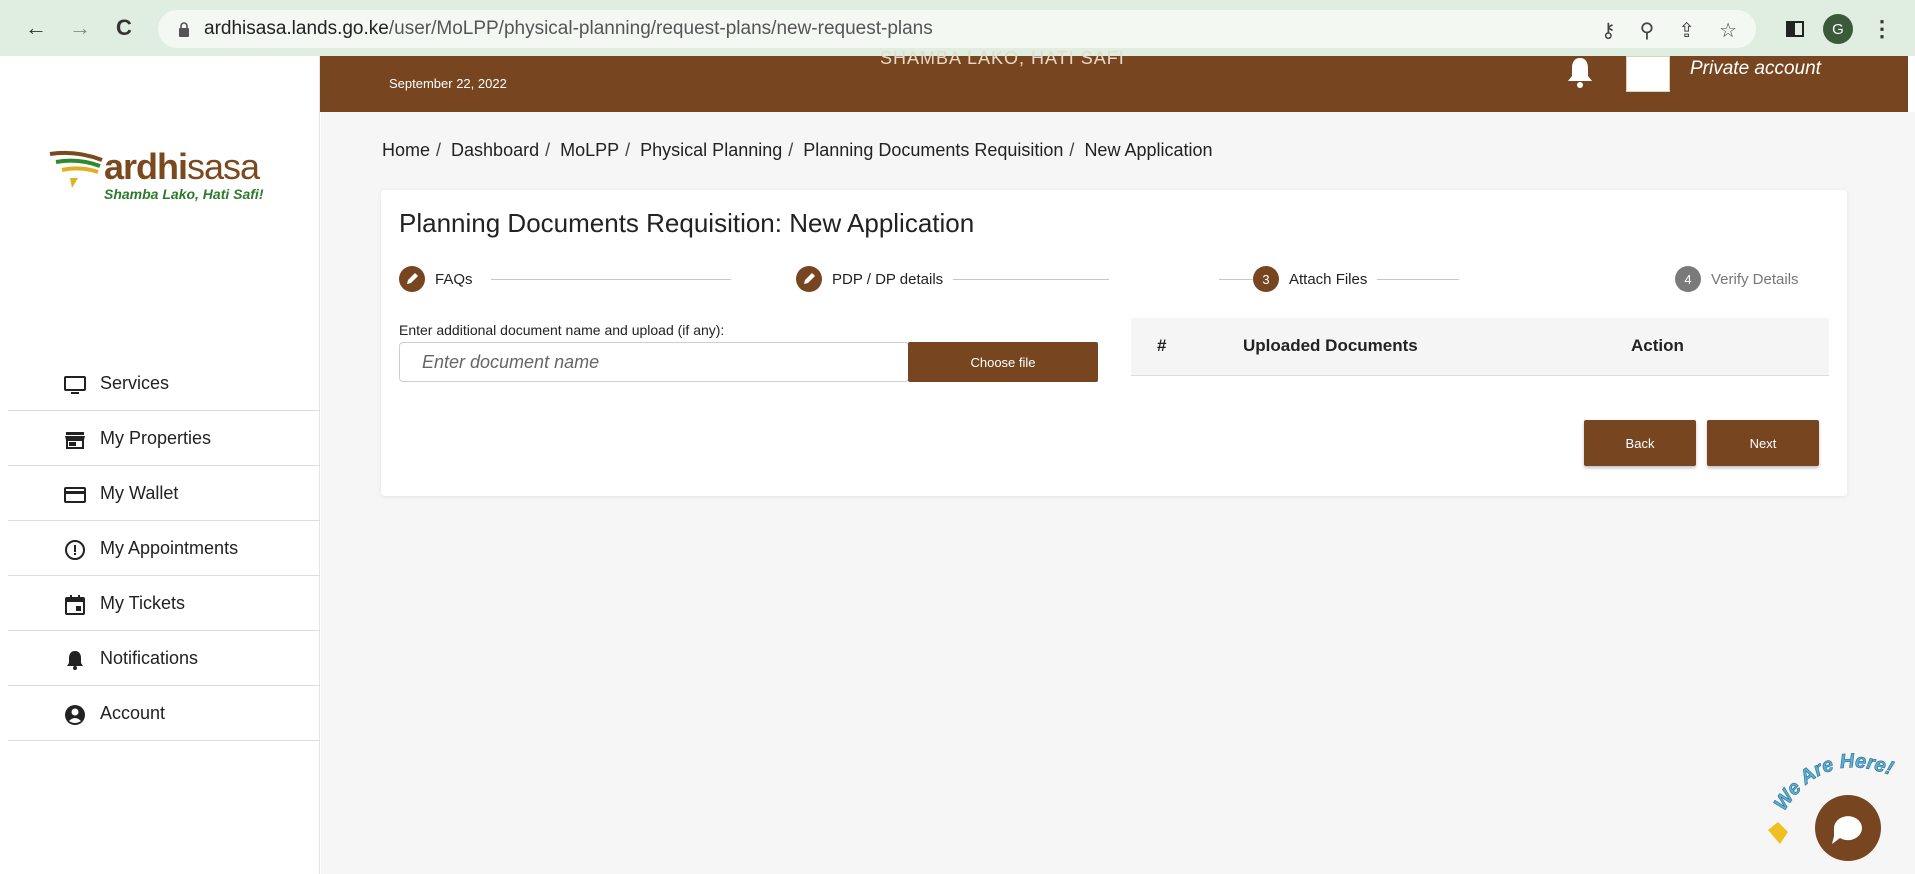  What do you see at coordinates (1755, 279) in the screenshot?
I see `step-label: Verify Details` at bounding box center [1755, 279].